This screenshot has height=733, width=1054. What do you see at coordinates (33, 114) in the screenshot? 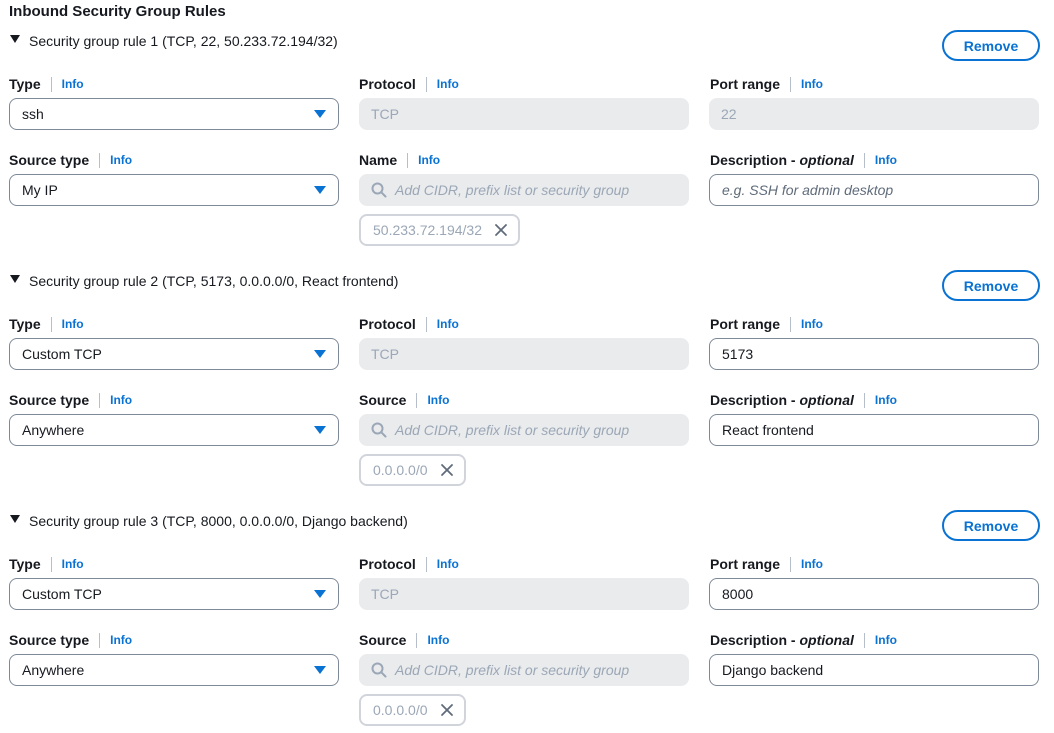
I see `type-value: ssh` at bounding box center [33, 114].